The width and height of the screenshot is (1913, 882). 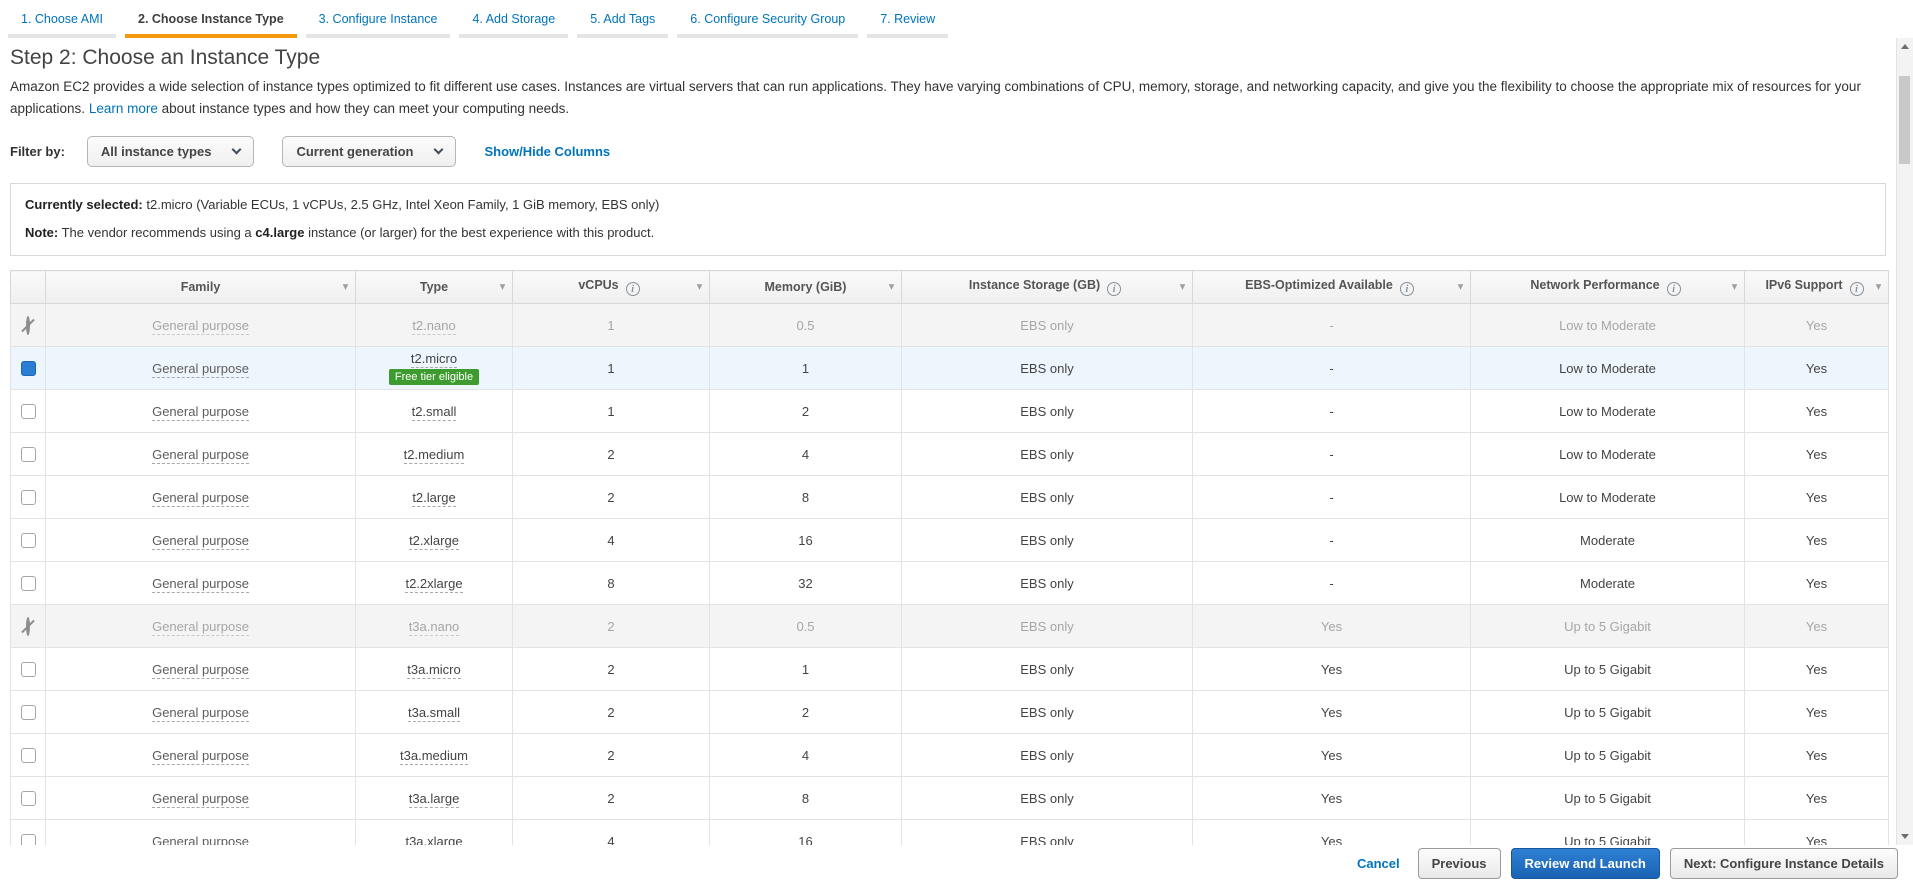 I want to click on next-configure-instance-details-button: Next: Configure Instance Details, so click(x=1783, y=863).